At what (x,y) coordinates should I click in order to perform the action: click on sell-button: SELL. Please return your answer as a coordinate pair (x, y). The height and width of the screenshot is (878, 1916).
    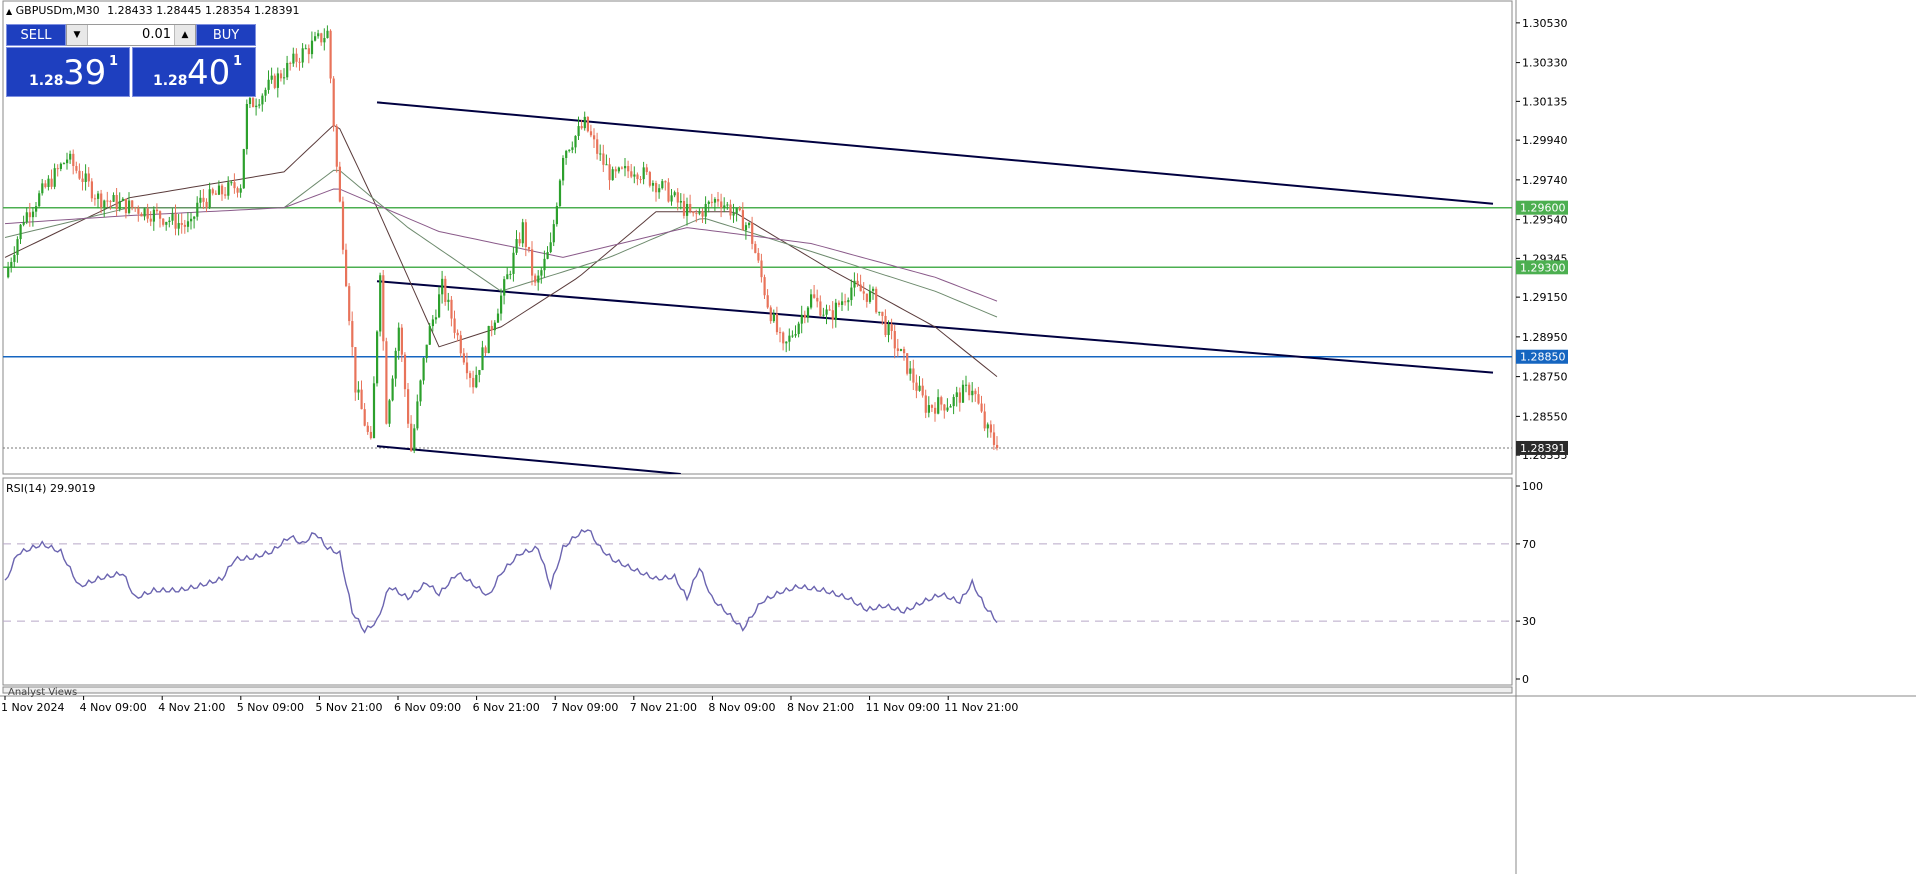
    Looking at the image, I should click on (36, 35).